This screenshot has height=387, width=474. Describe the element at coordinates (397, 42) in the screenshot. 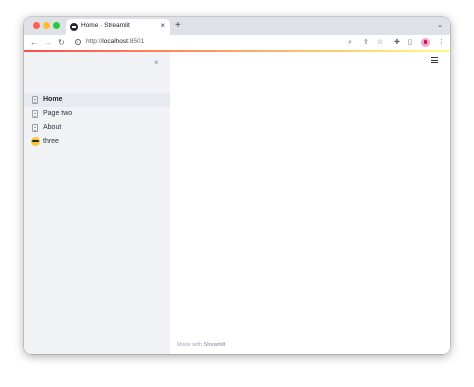

I see `extensions-puzzle-icon: ✚` at that location.